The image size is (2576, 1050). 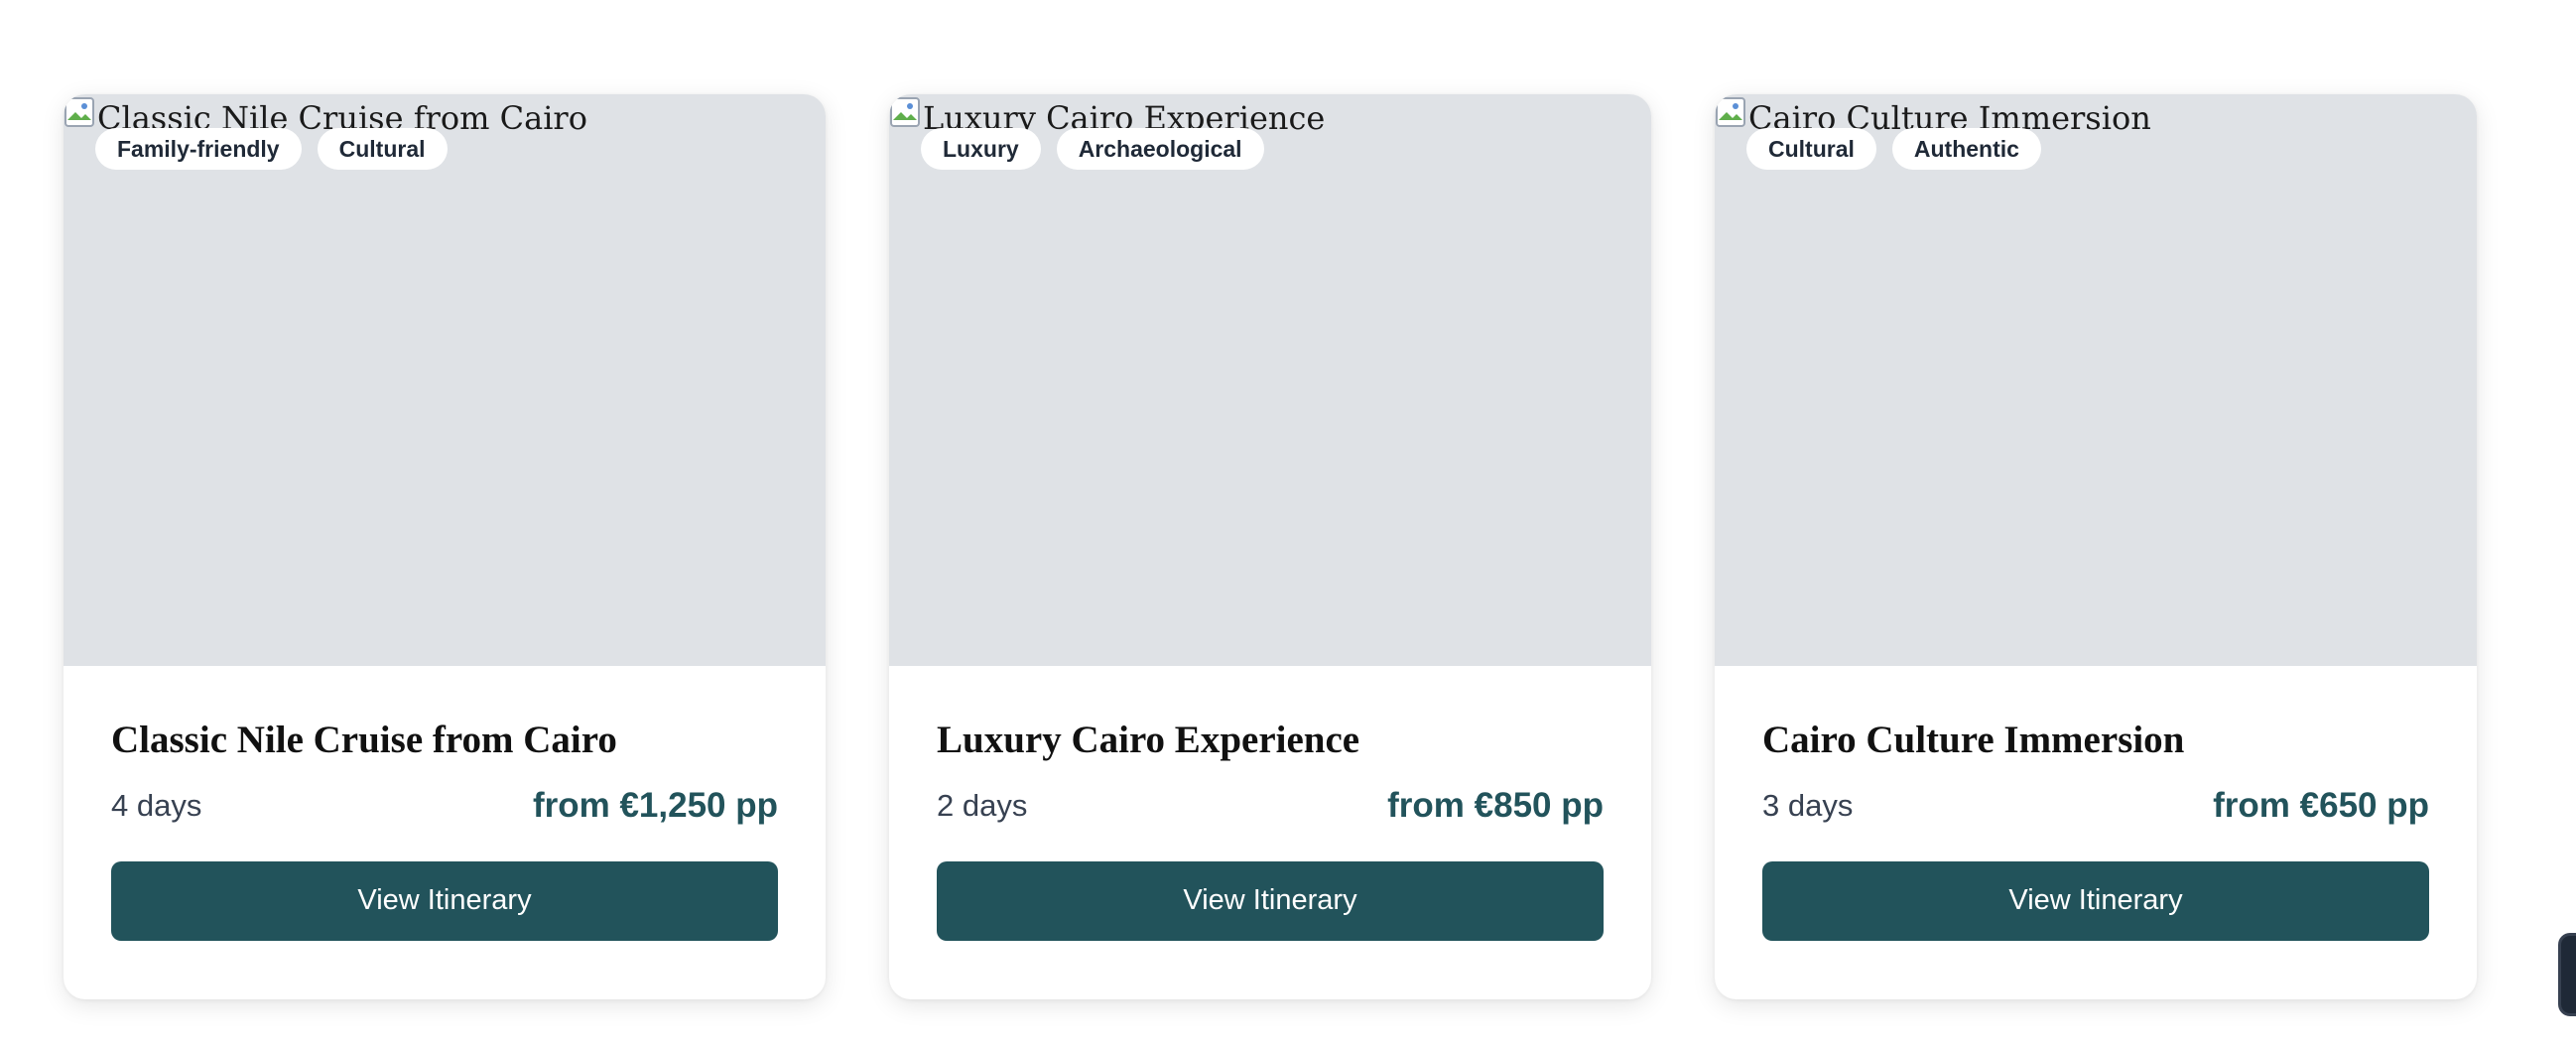 I want to click on tag-list: Cultural Authentic, so click(x=1894, y=149).